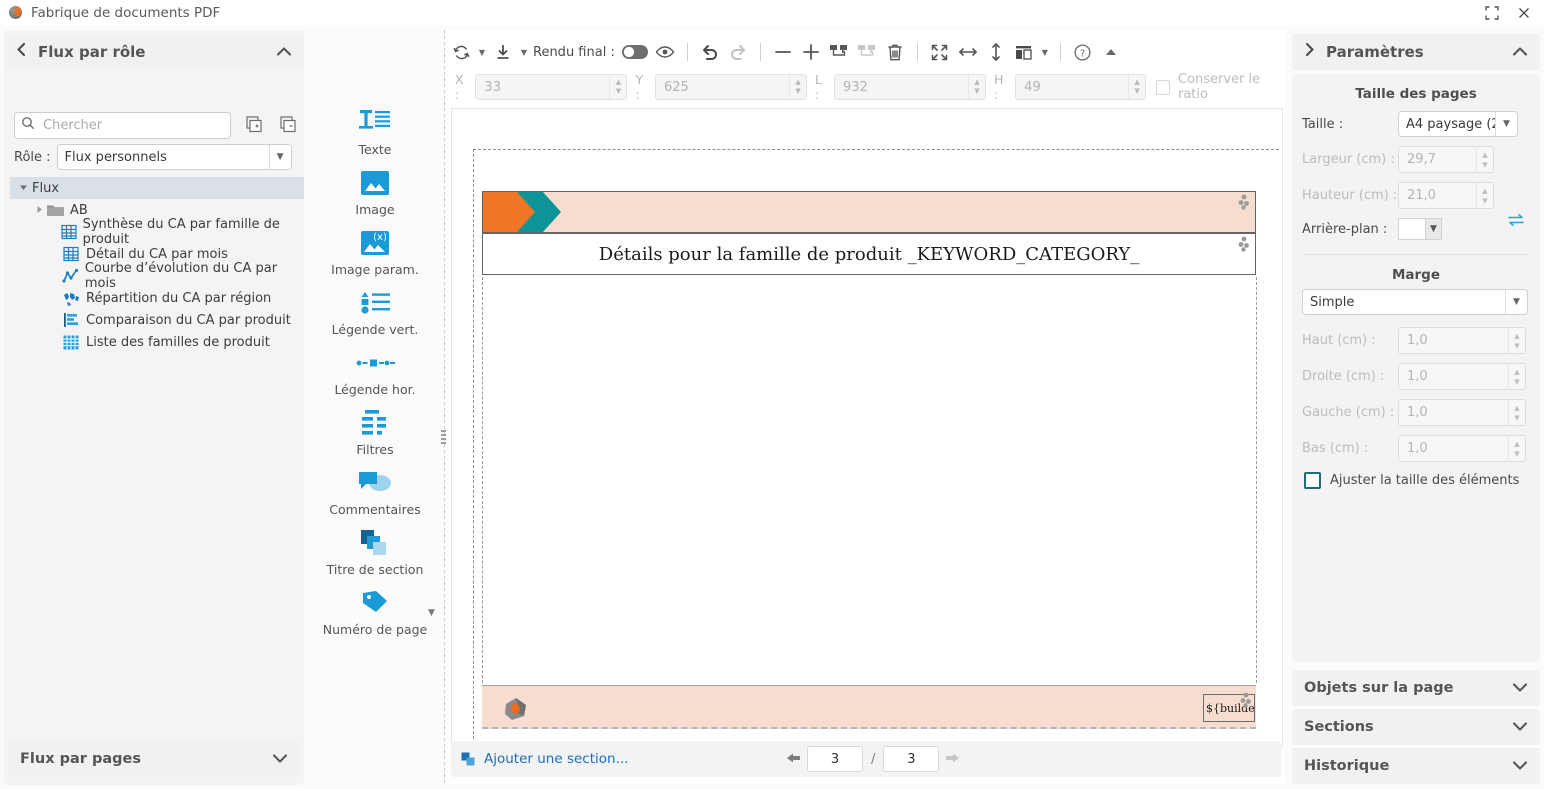  I want to click on palette-tool: Image, so click(375, 191).